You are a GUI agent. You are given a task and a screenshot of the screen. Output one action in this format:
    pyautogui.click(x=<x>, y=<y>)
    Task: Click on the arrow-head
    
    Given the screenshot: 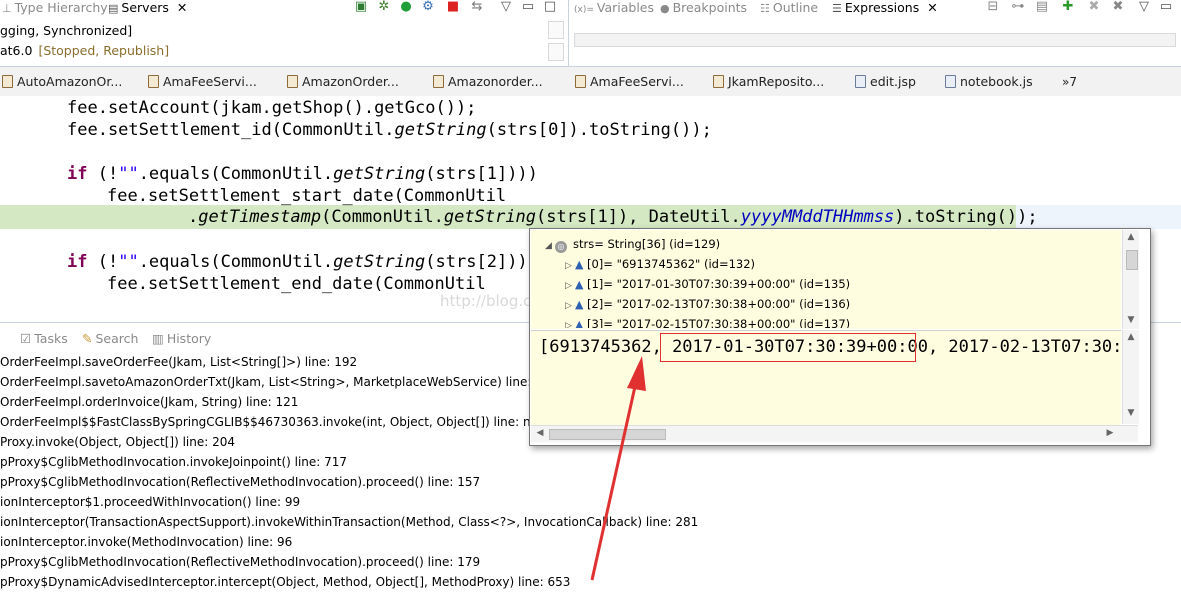 What is the action you would take?
    pyautogui.click(x=636, y=373)
    